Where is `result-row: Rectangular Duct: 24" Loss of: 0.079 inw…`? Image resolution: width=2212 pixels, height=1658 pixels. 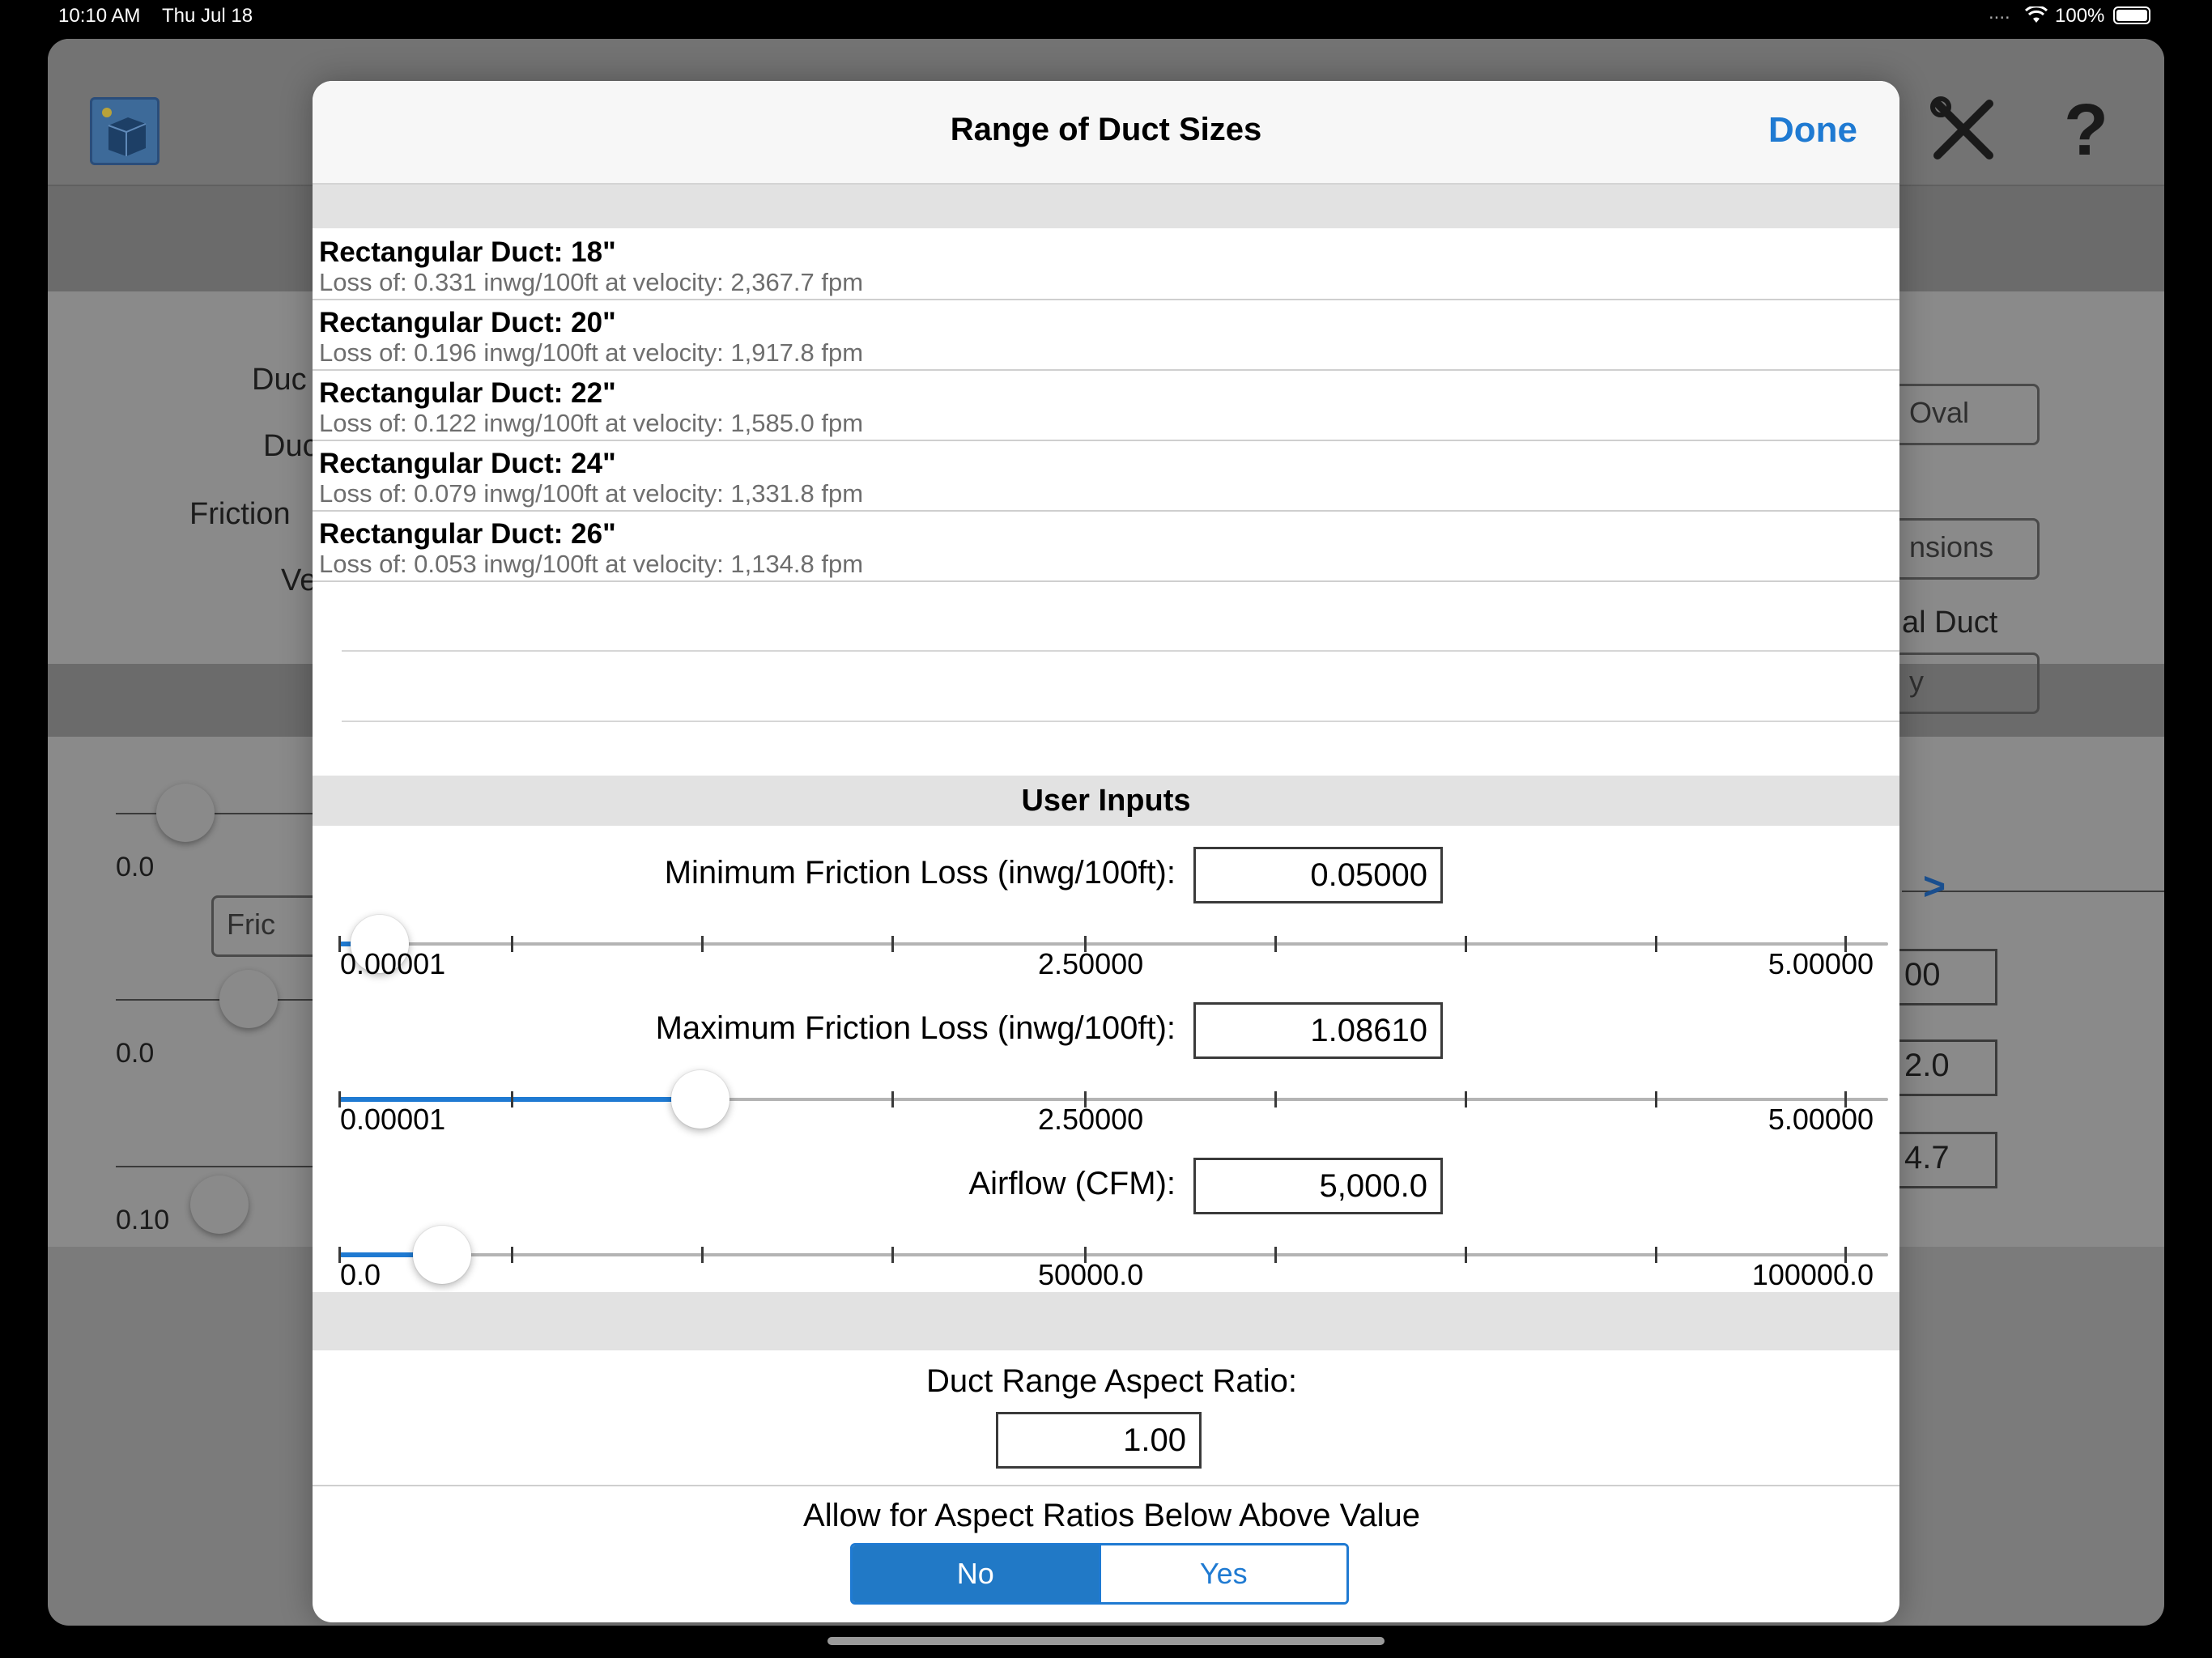 result-row: Rectangular Duct: 24" Loss of: 0.079 inw… is located at coordinates (1106, 476).